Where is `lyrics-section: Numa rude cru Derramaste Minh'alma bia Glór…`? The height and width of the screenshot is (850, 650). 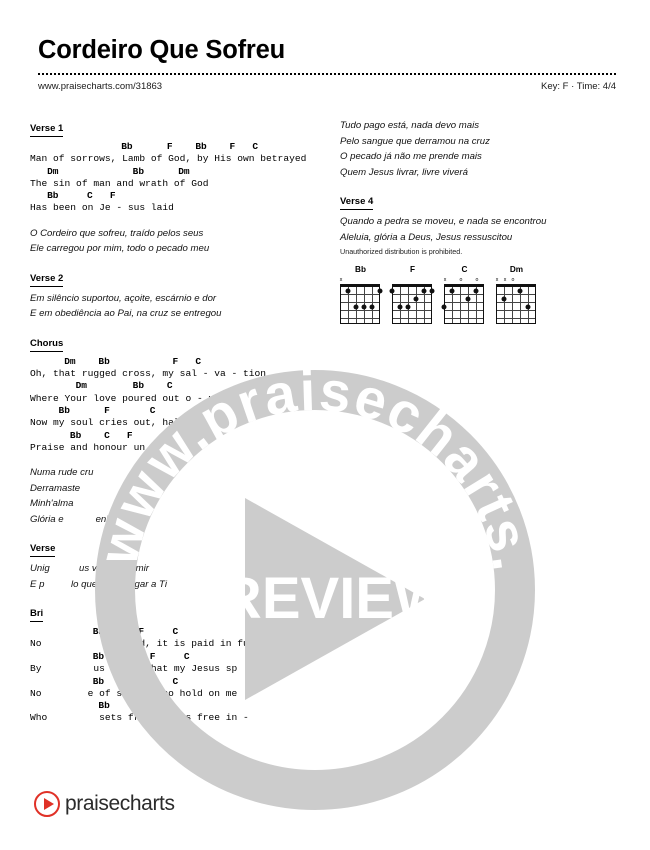
lyrics-section: Numa rude cru Derramaste Minh'alma bia Glór… is located at coordinates (166, 496).